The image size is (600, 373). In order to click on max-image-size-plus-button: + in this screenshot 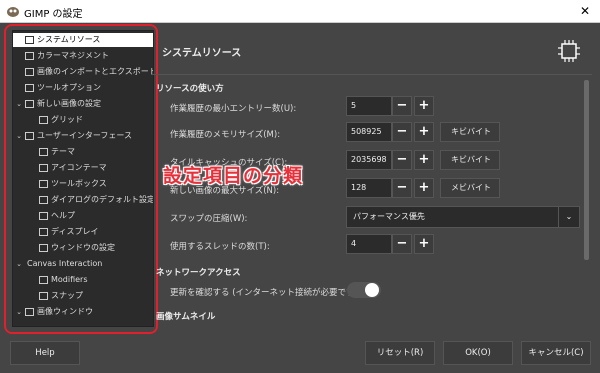, I will do `click(424, 188)`.